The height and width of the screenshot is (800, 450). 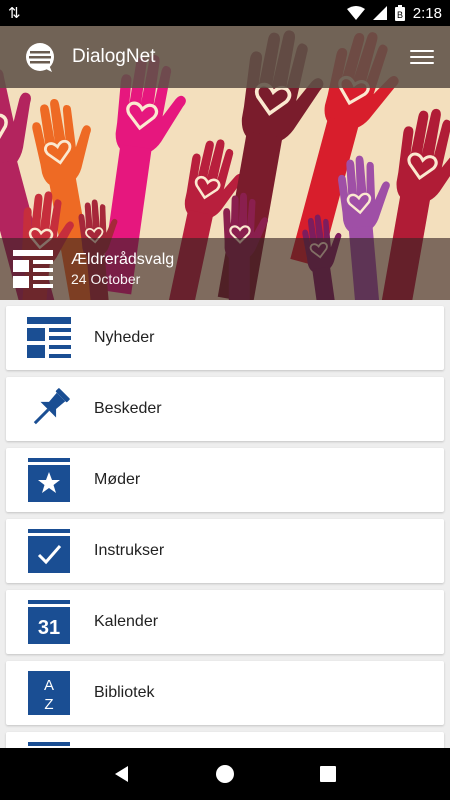 What do you see at coordinates (49, 744) in the screenshot?
I see `calendar-icon` at bounding box center [49, 744].